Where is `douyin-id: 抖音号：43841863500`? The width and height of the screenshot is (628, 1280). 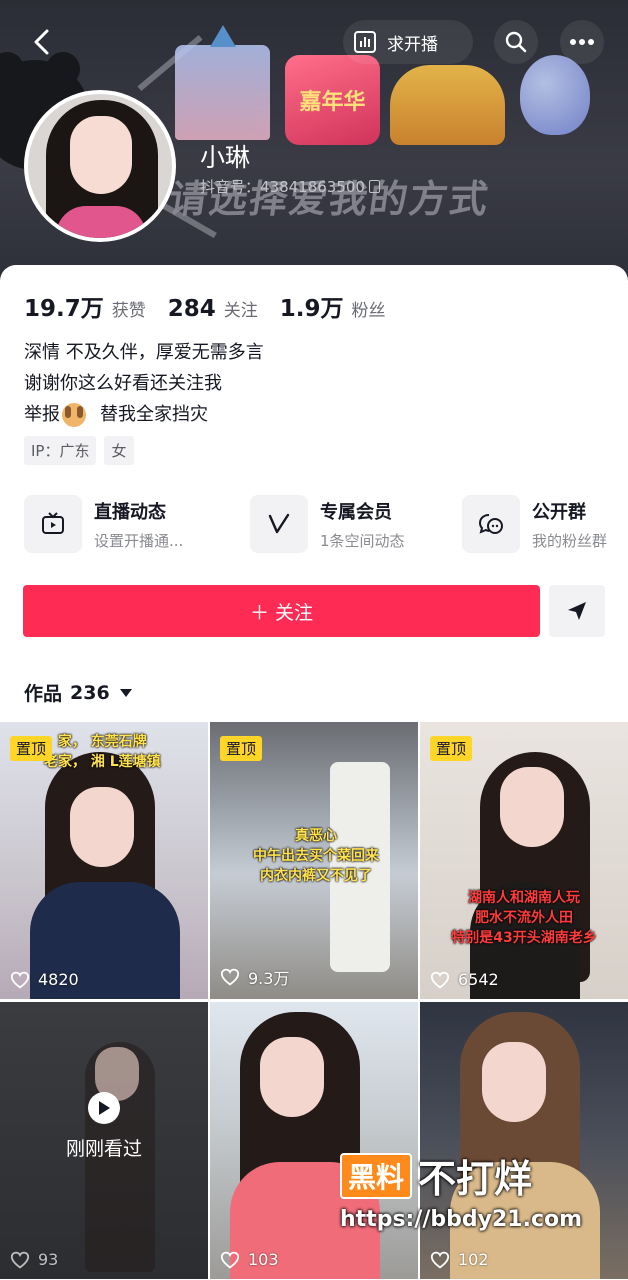 douyin-id: 抖音号：43841863500 is located at coordinates (290, 186).